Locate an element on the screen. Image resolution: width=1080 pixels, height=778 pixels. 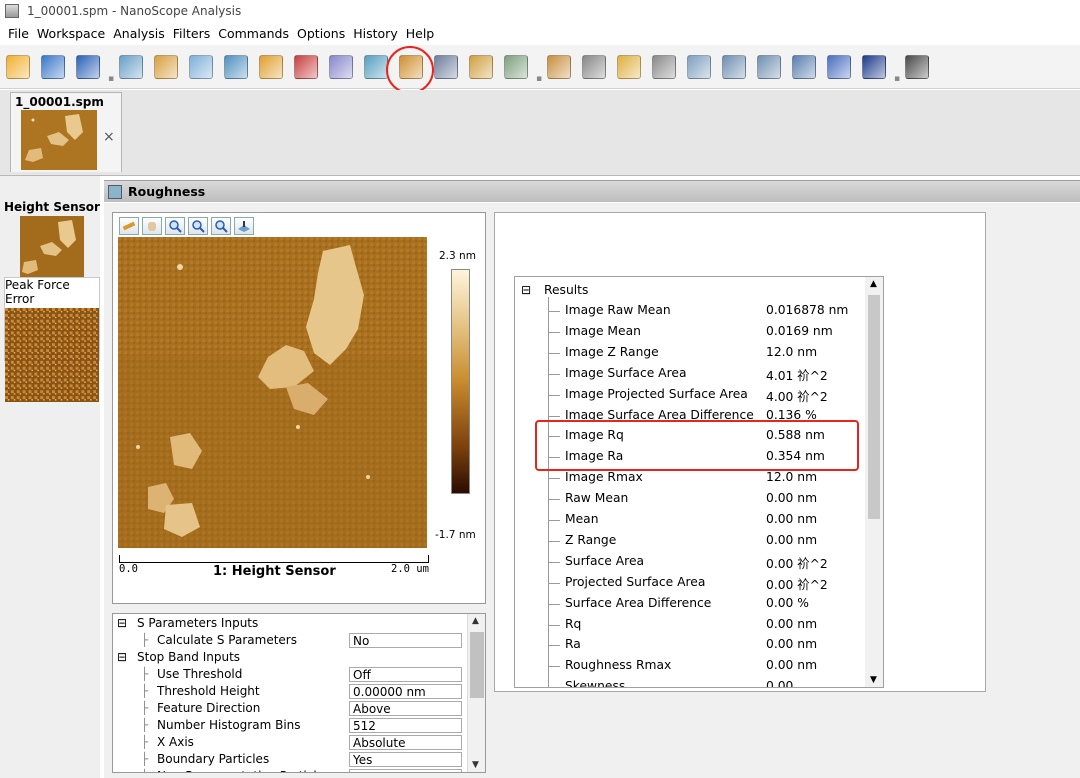
zoom-out-icon is located at coordinates (221, 226).